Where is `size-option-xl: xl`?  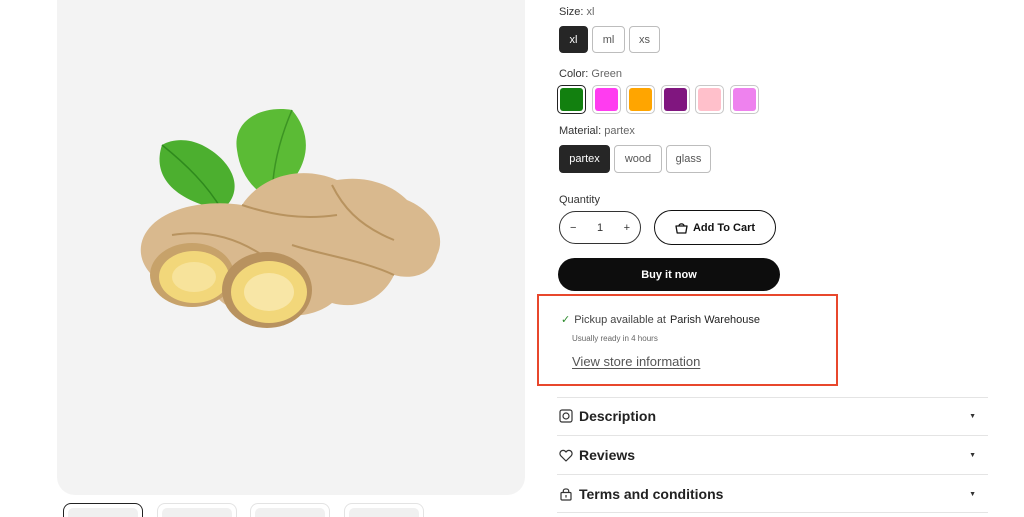 size-option-xl: xl is located at coordinates (573, 39).